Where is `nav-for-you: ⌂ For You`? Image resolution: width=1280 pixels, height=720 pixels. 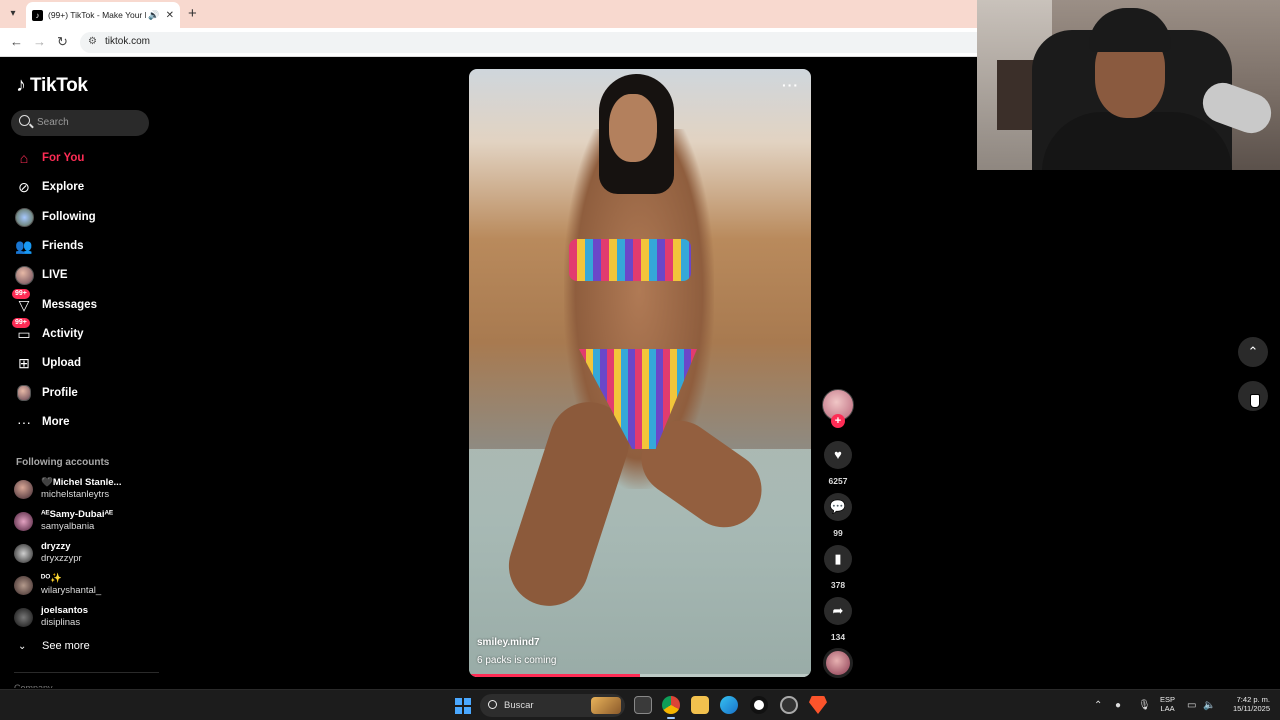
nav-for-you: ⌂ For You is located at coordinates (49, 158).